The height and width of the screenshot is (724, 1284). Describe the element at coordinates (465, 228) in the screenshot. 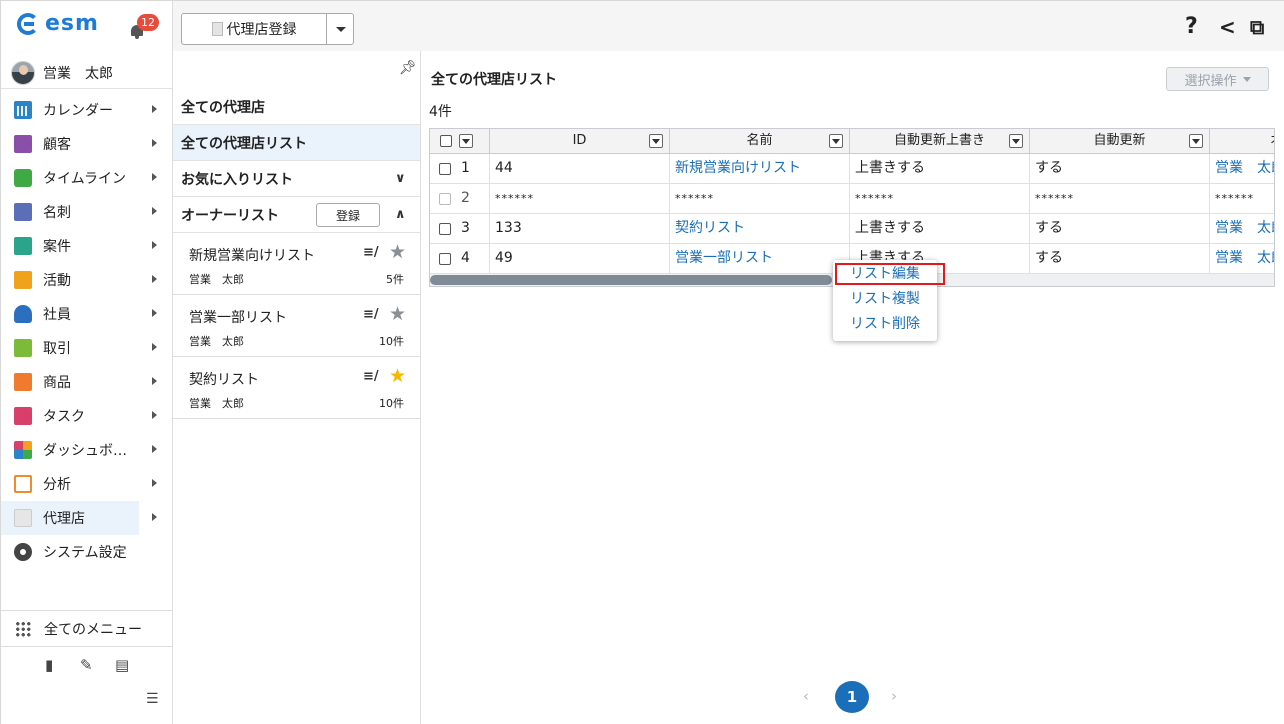

I see `row-number: 3` at that location.